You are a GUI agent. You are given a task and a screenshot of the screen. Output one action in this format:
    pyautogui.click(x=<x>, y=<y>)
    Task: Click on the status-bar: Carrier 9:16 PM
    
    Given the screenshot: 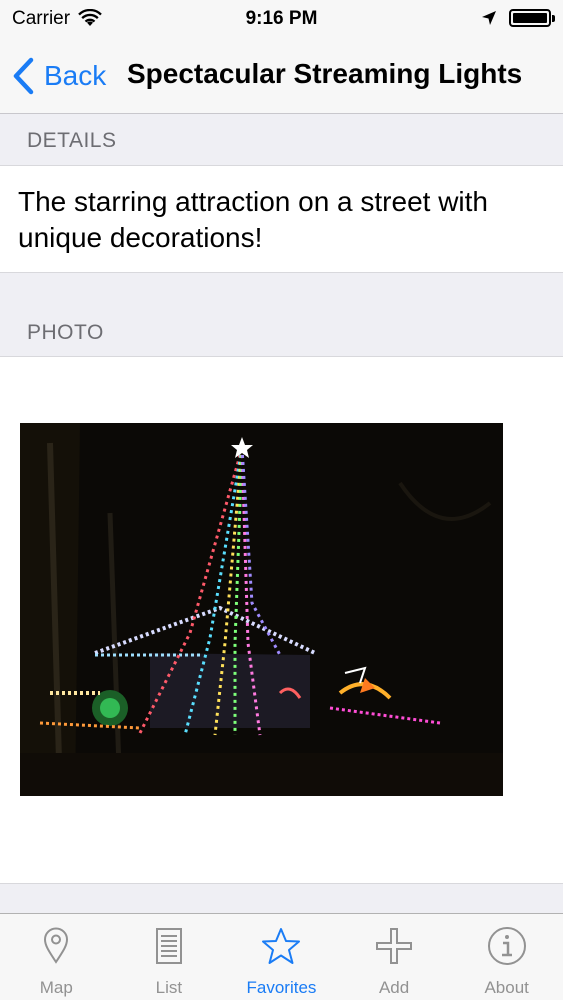 What is the action you would take?
    pyautogui.click(x=281, y=19)
    